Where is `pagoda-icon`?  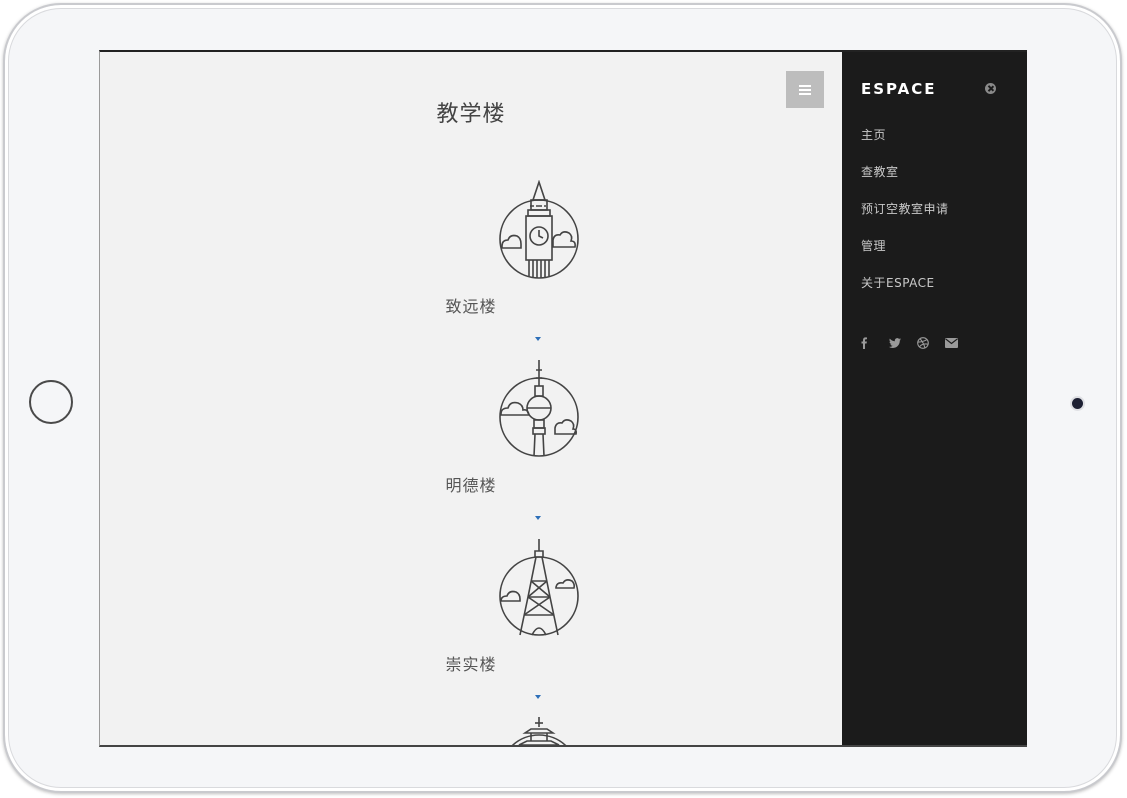 pagoda-icon is located at coordinates (539, 730).